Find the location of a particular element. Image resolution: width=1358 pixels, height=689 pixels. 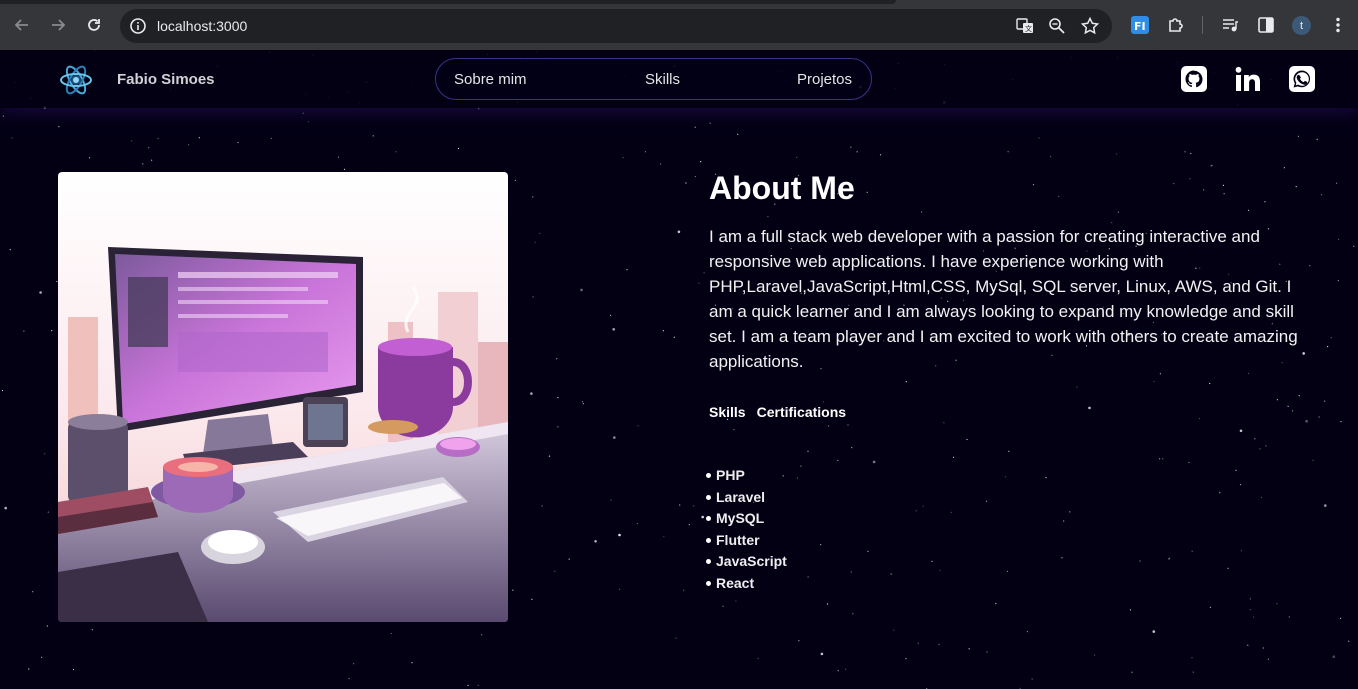

forward-icon is located at coordinates (58, 25).